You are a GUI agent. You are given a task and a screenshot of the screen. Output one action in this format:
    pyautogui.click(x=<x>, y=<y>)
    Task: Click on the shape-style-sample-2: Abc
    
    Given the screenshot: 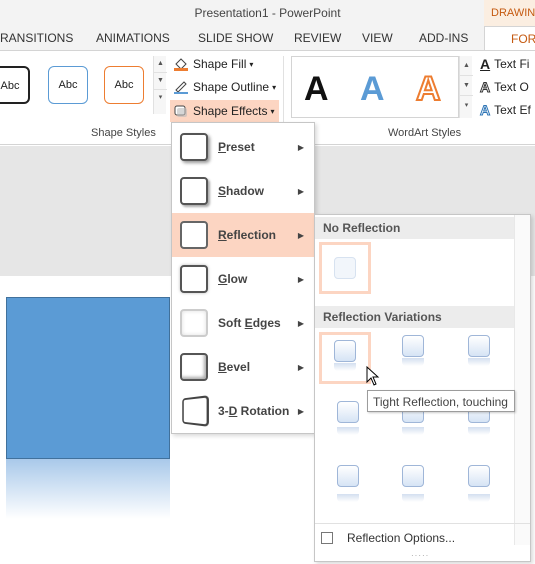 What is the action you would take?
    pyautogui.click(x=68, y=85)
    